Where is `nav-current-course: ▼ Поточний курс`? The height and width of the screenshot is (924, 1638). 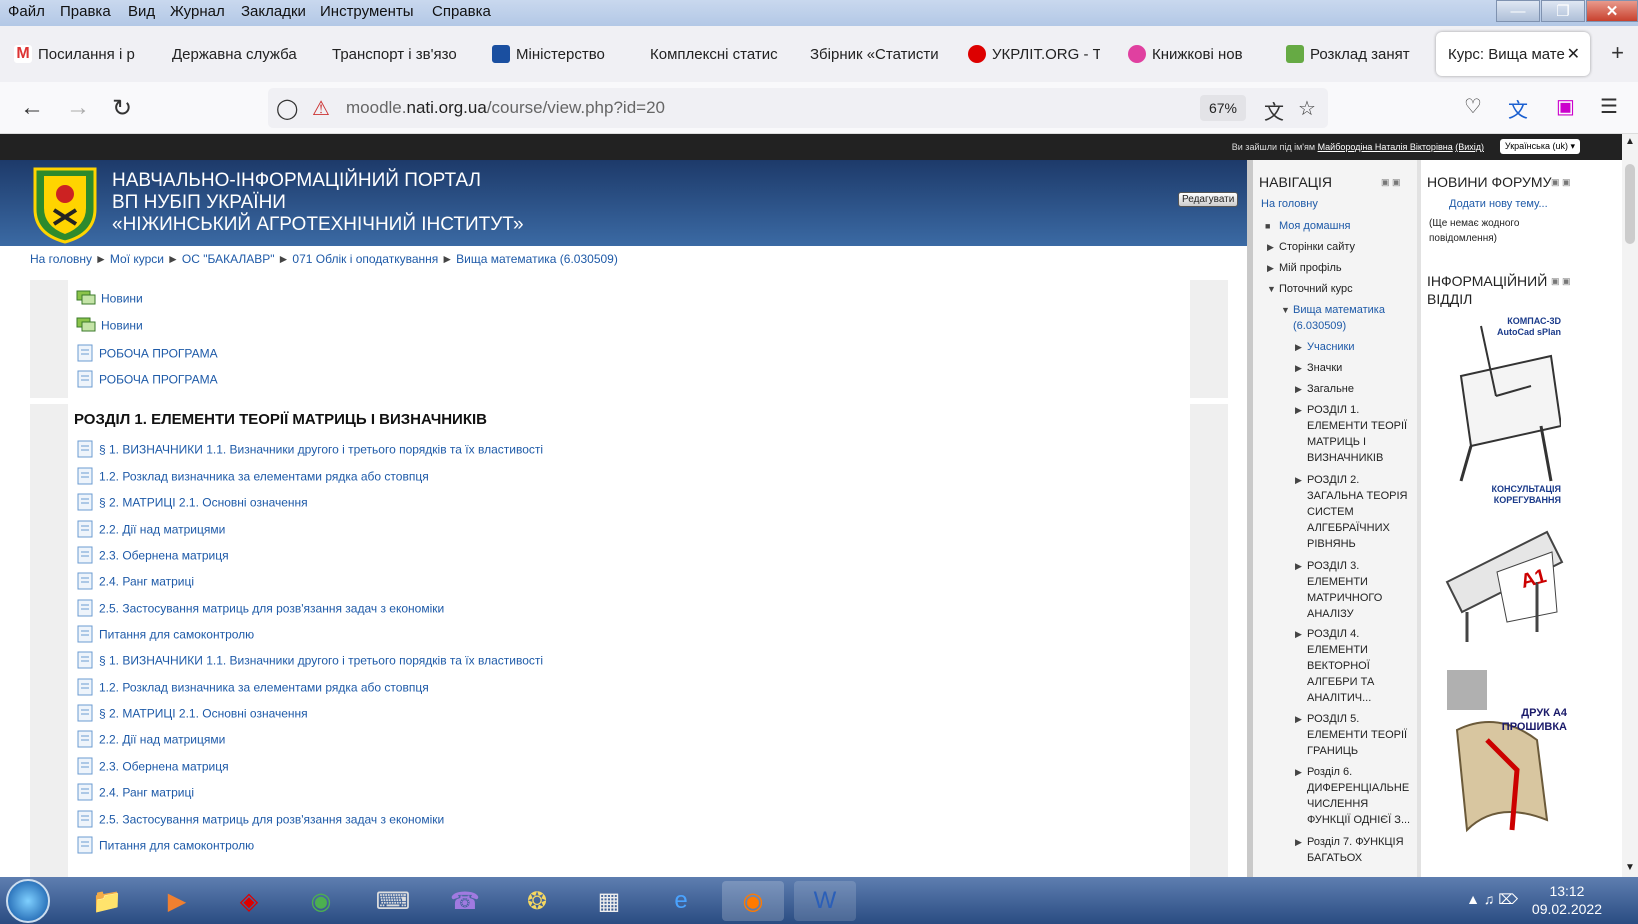
nav-current-course: ▼ Поточний курс is located at coordinates (1310, 289).